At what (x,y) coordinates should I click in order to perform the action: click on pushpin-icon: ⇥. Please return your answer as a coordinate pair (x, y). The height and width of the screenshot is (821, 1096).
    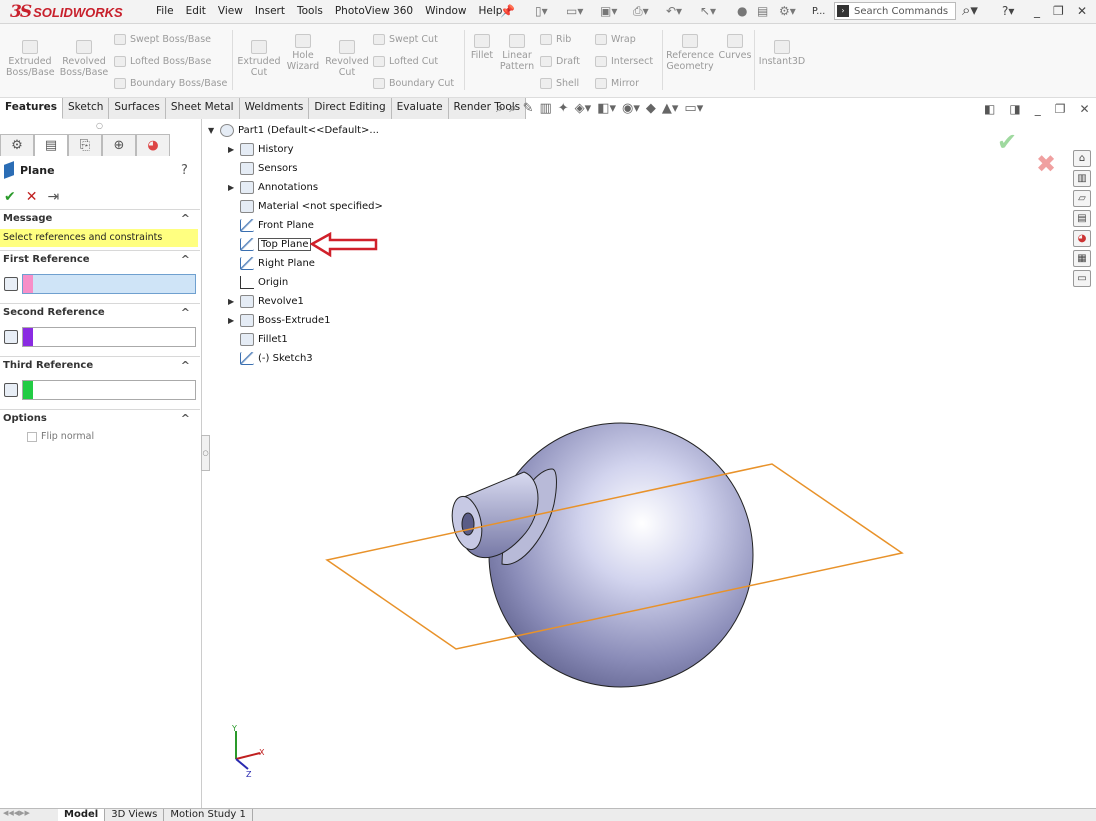
    Looking at the image, I should click on (53, 197).